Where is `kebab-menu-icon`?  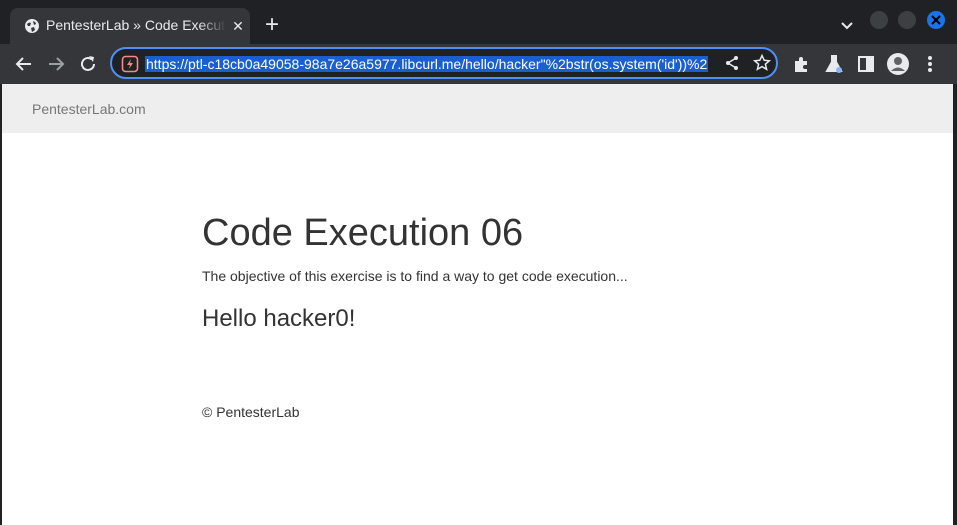 kebab-menu-icon is located at coordinates (930, 64).